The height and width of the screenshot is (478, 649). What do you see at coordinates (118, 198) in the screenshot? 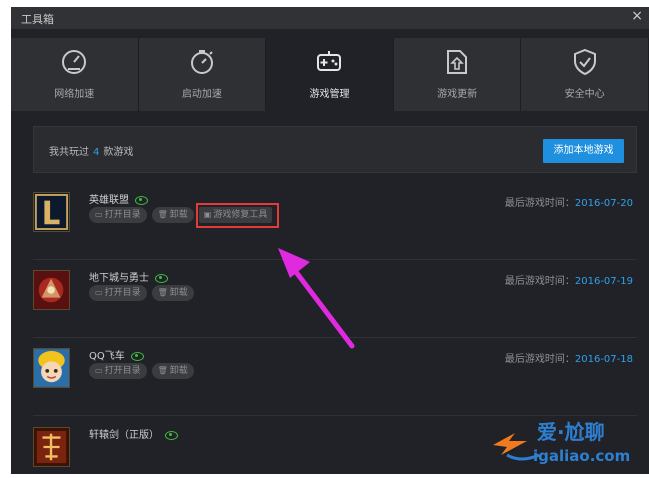
I see `game-name: 英雄联盟` at bounding box center [118, 198].